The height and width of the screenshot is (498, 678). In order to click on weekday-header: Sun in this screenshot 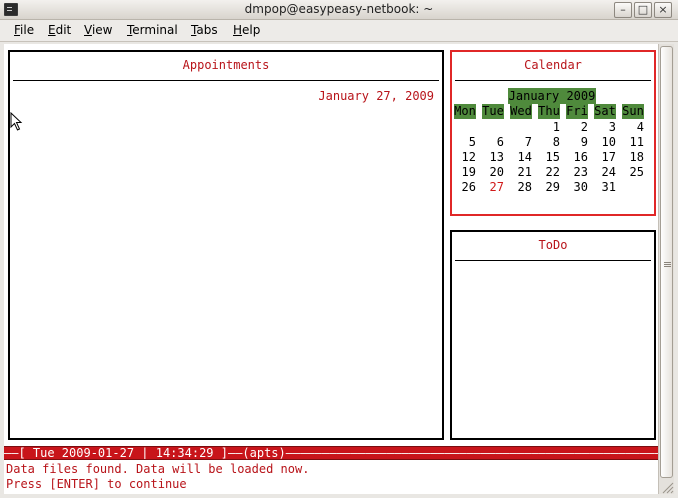, I will do `click(633, 111)`.